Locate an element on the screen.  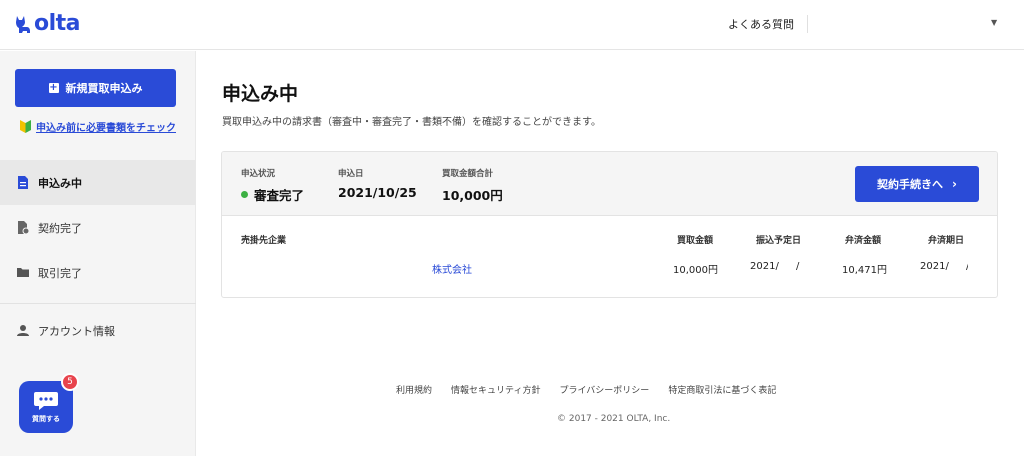
status-summary: 申込状況 審査完了 is located at coordinates (272, 185).